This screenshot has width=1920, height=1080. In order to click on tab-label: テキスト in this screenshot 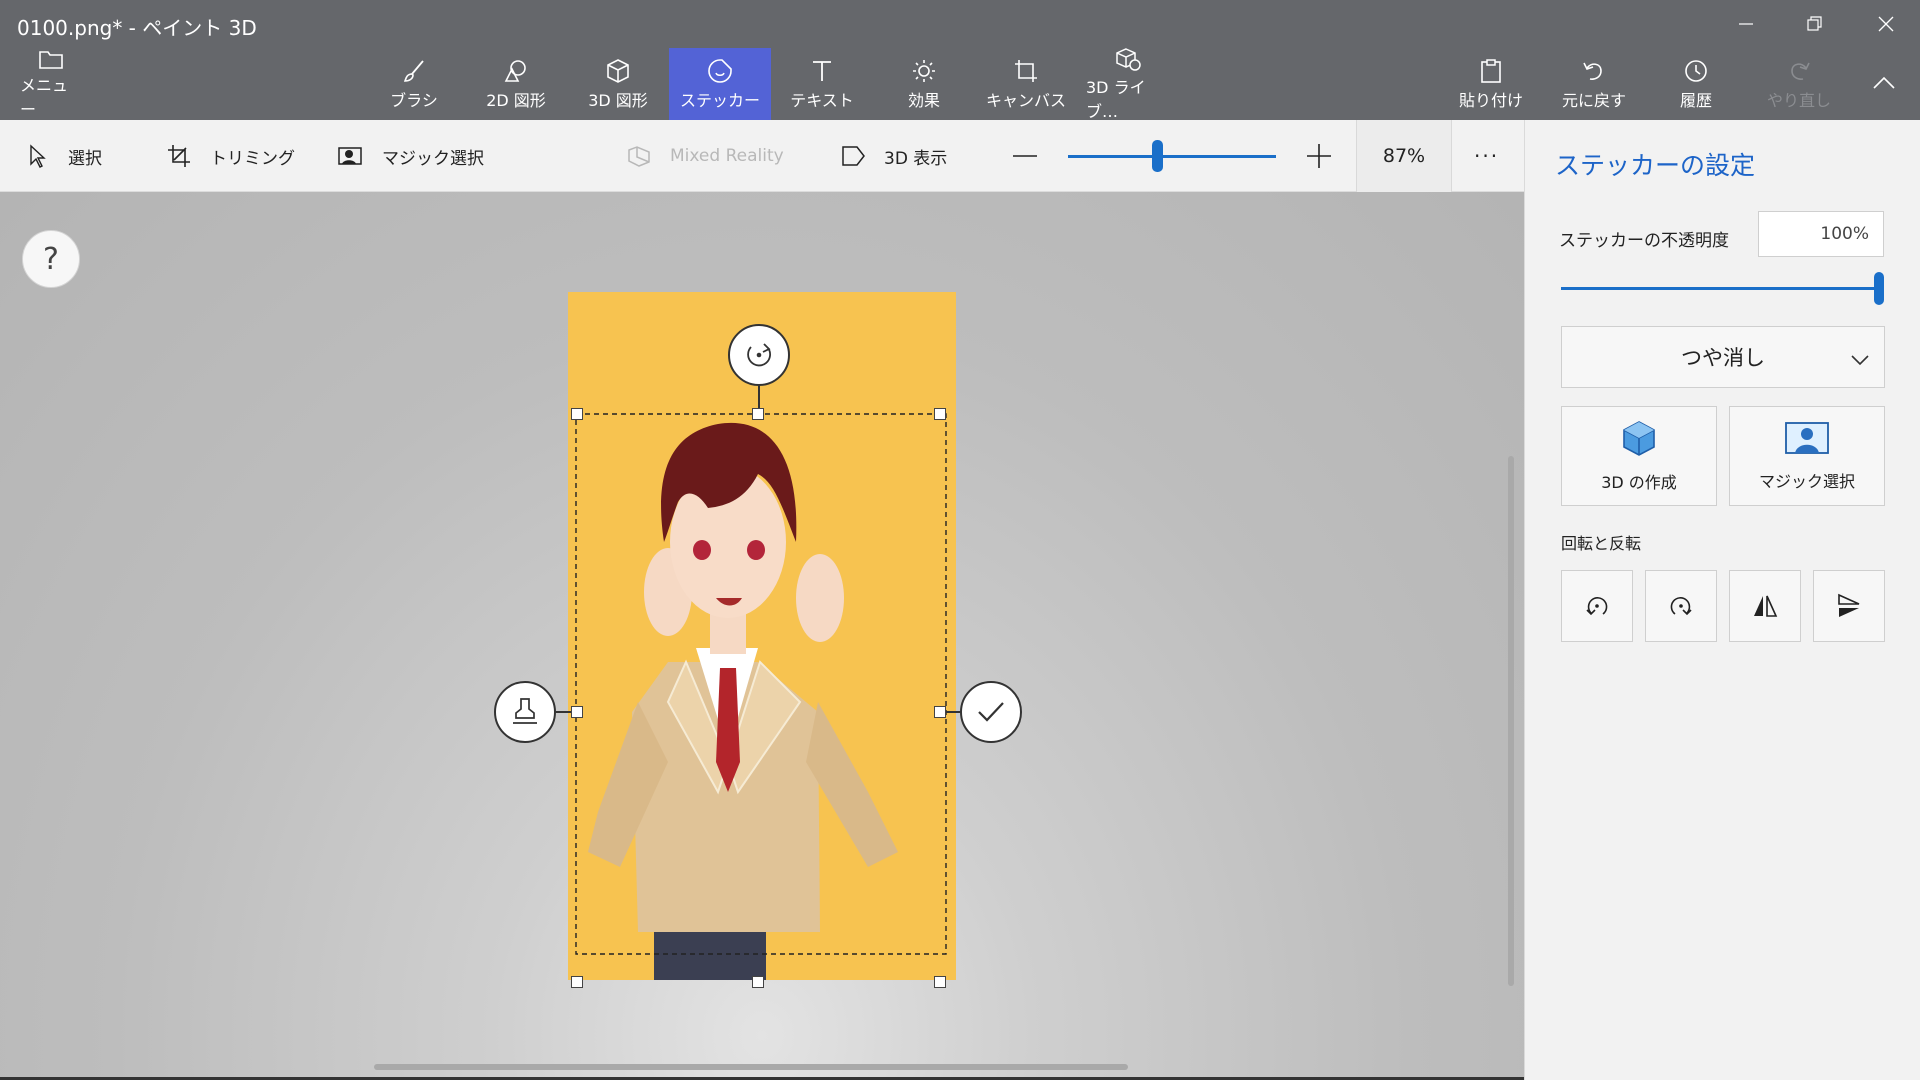, I will do `click(822, 100)`.